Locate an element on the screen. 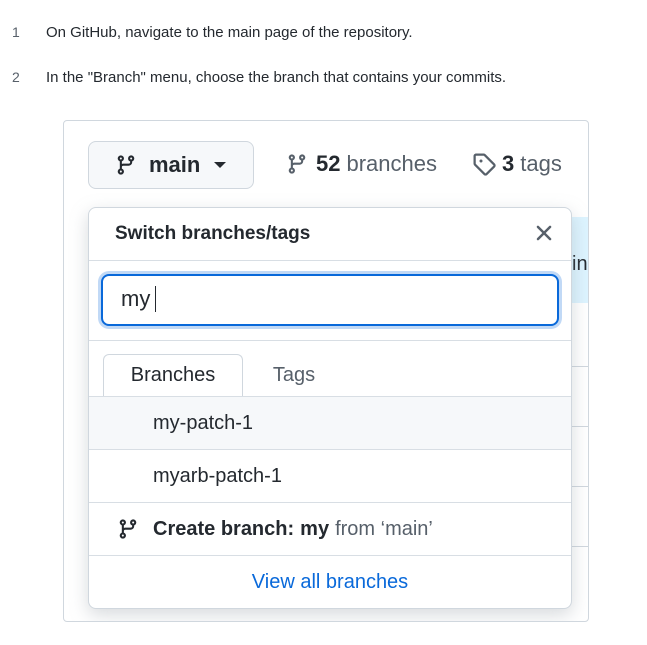  tag-icon is located at coordinates (484, 164).